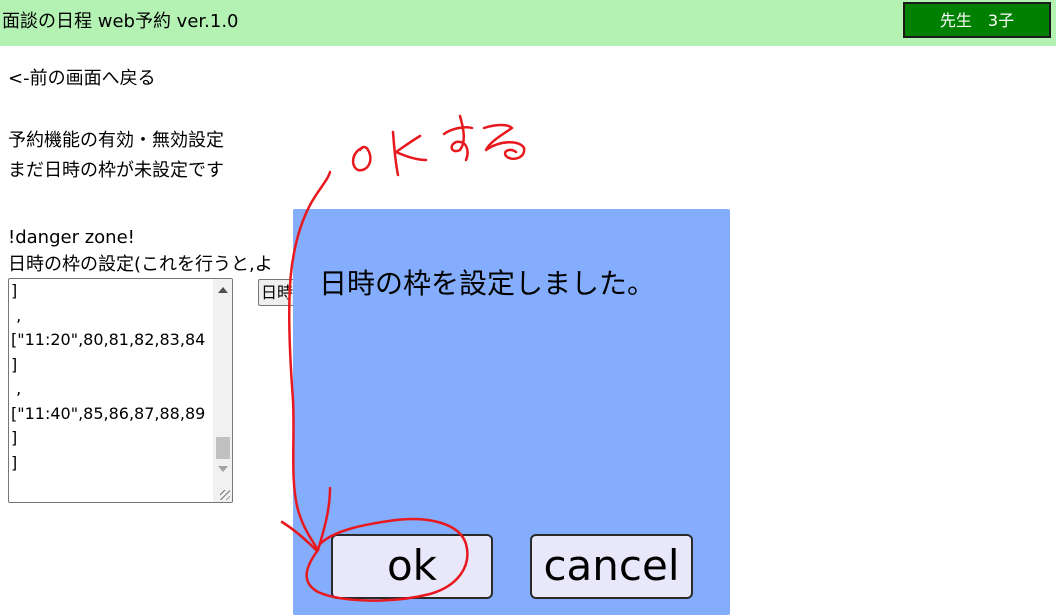 This screenshot has width=1056, height=615. What do you see at coordinates (411, 148) in the screenshot?
I see `annotation-letter-k-arms` at bounding box center [411, 148].